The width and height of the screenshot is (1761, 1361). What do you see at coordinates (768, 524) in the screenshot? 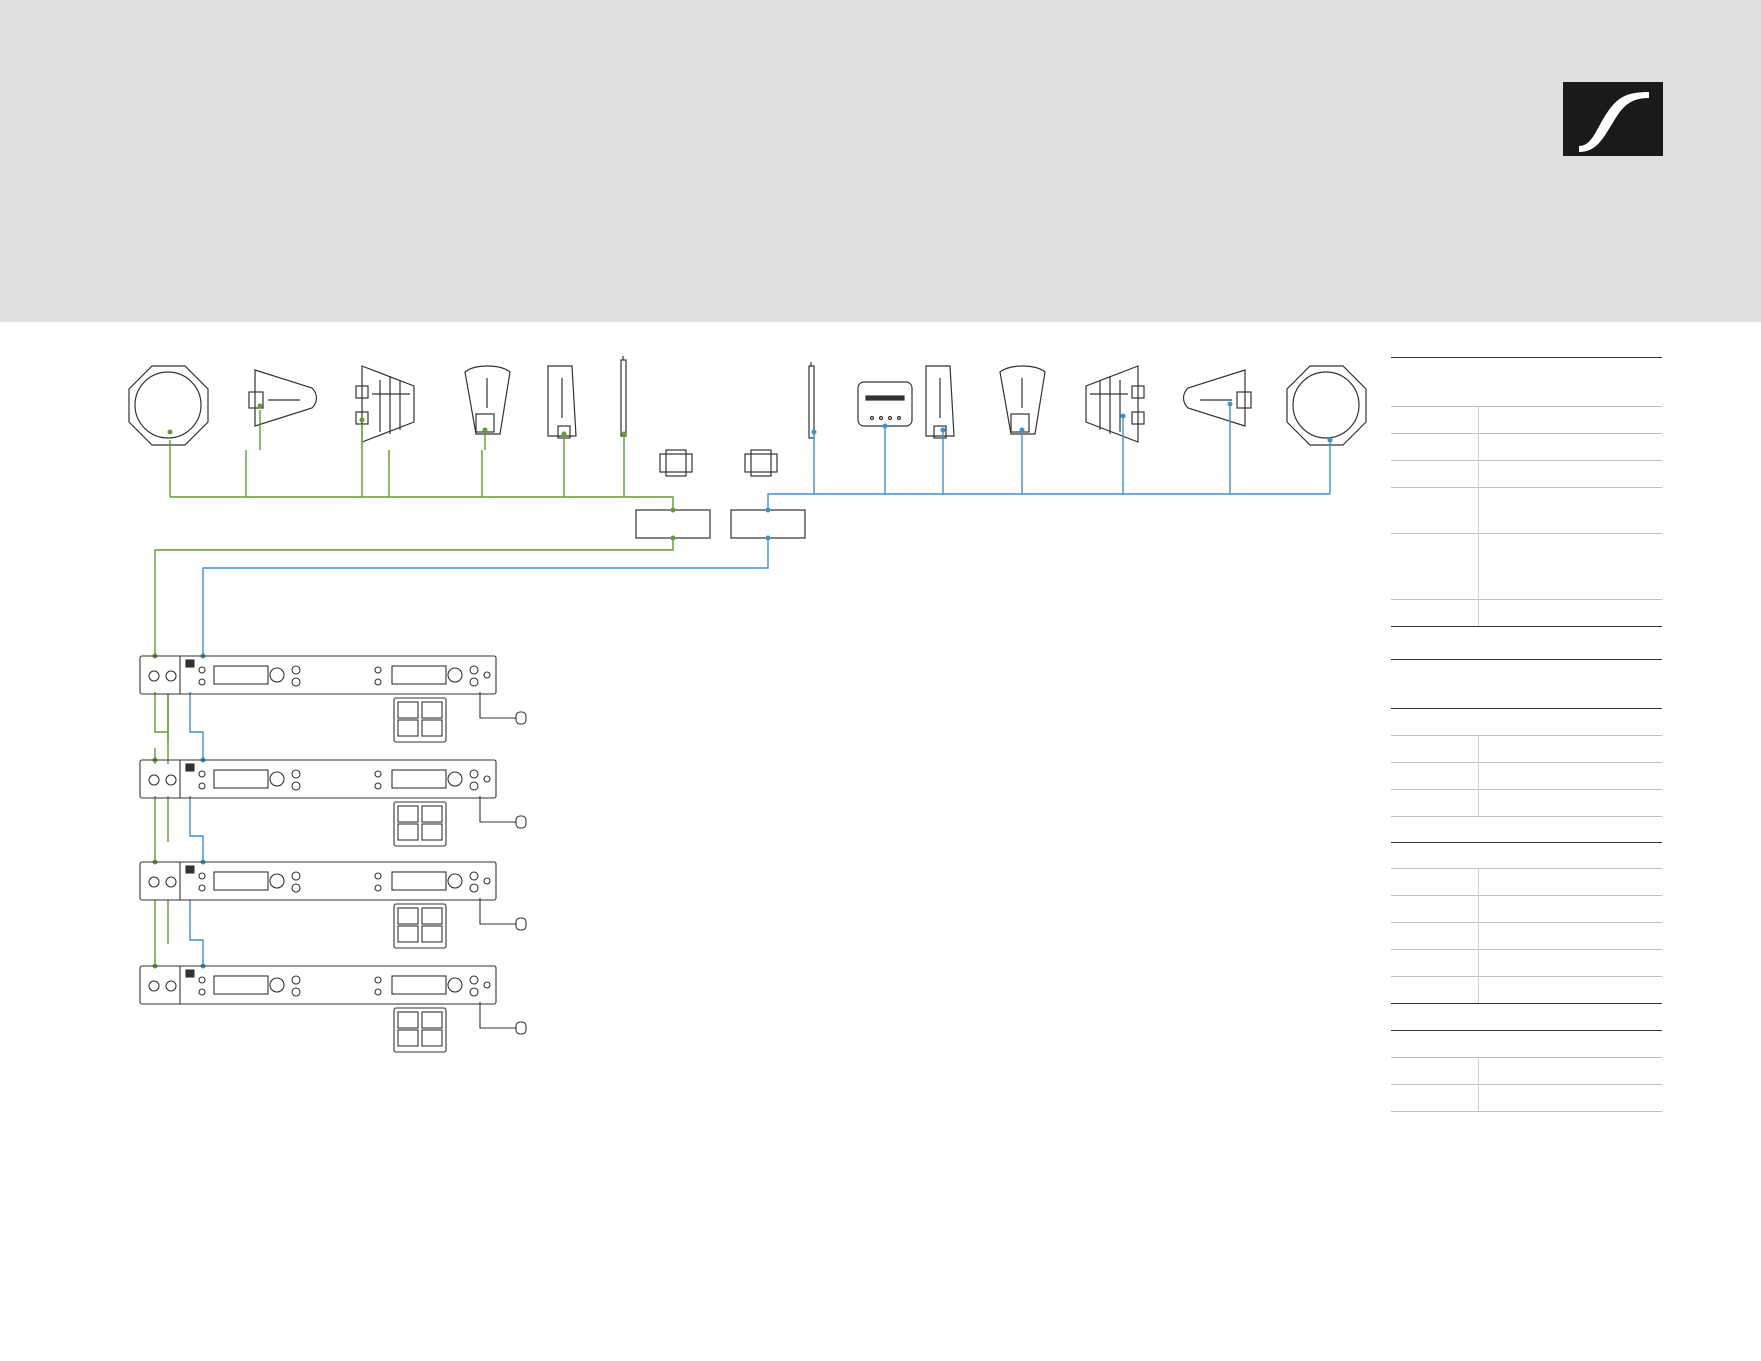
I see `splitter-box-b` at bounding box center [768, 524].